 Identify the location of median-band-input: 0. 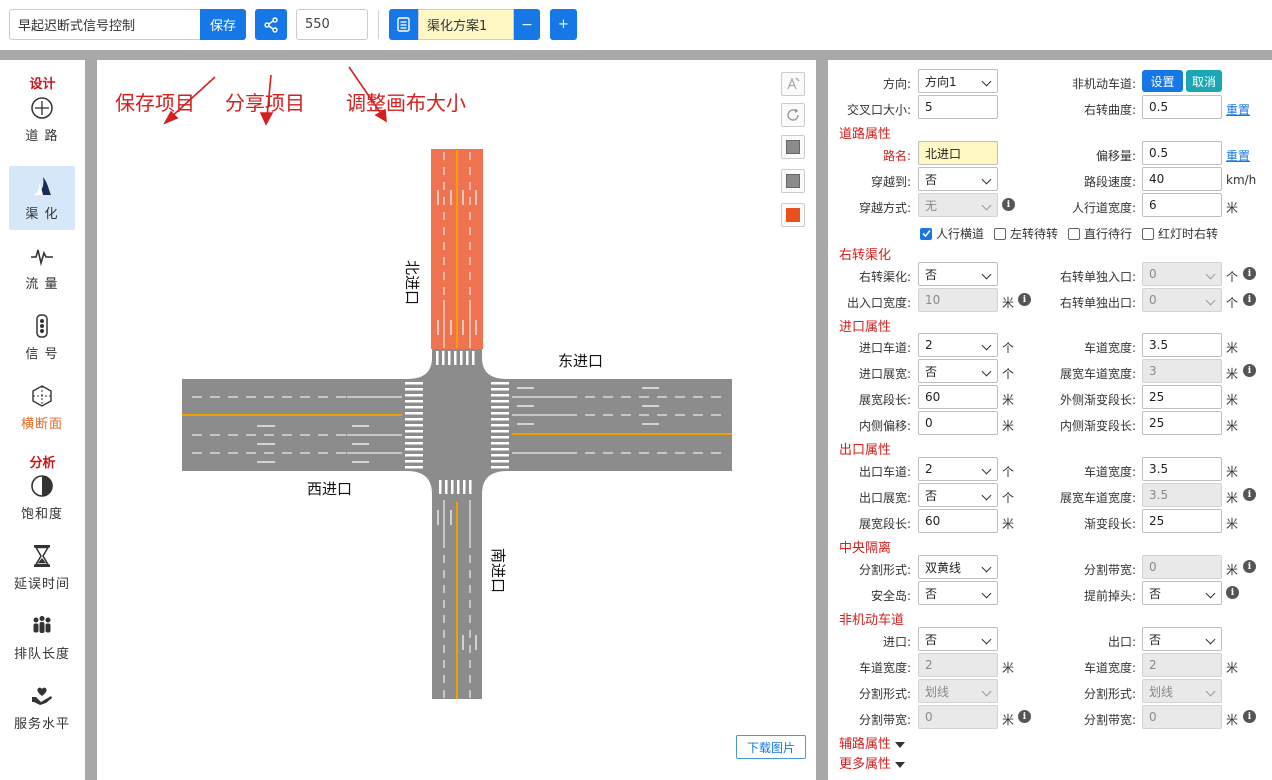
(1182, 567).